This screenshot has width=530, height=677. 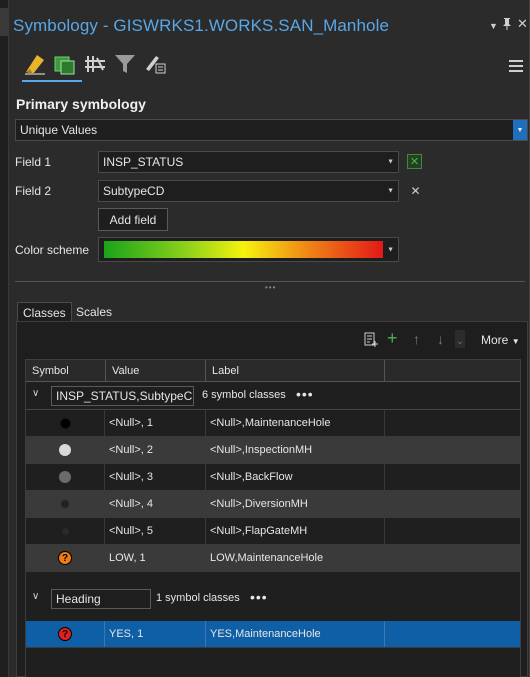 What do you see at coordinates (305, 394) in the screenshot?
I see `group1-options-icon: •••` at bounding box center [305, 394].